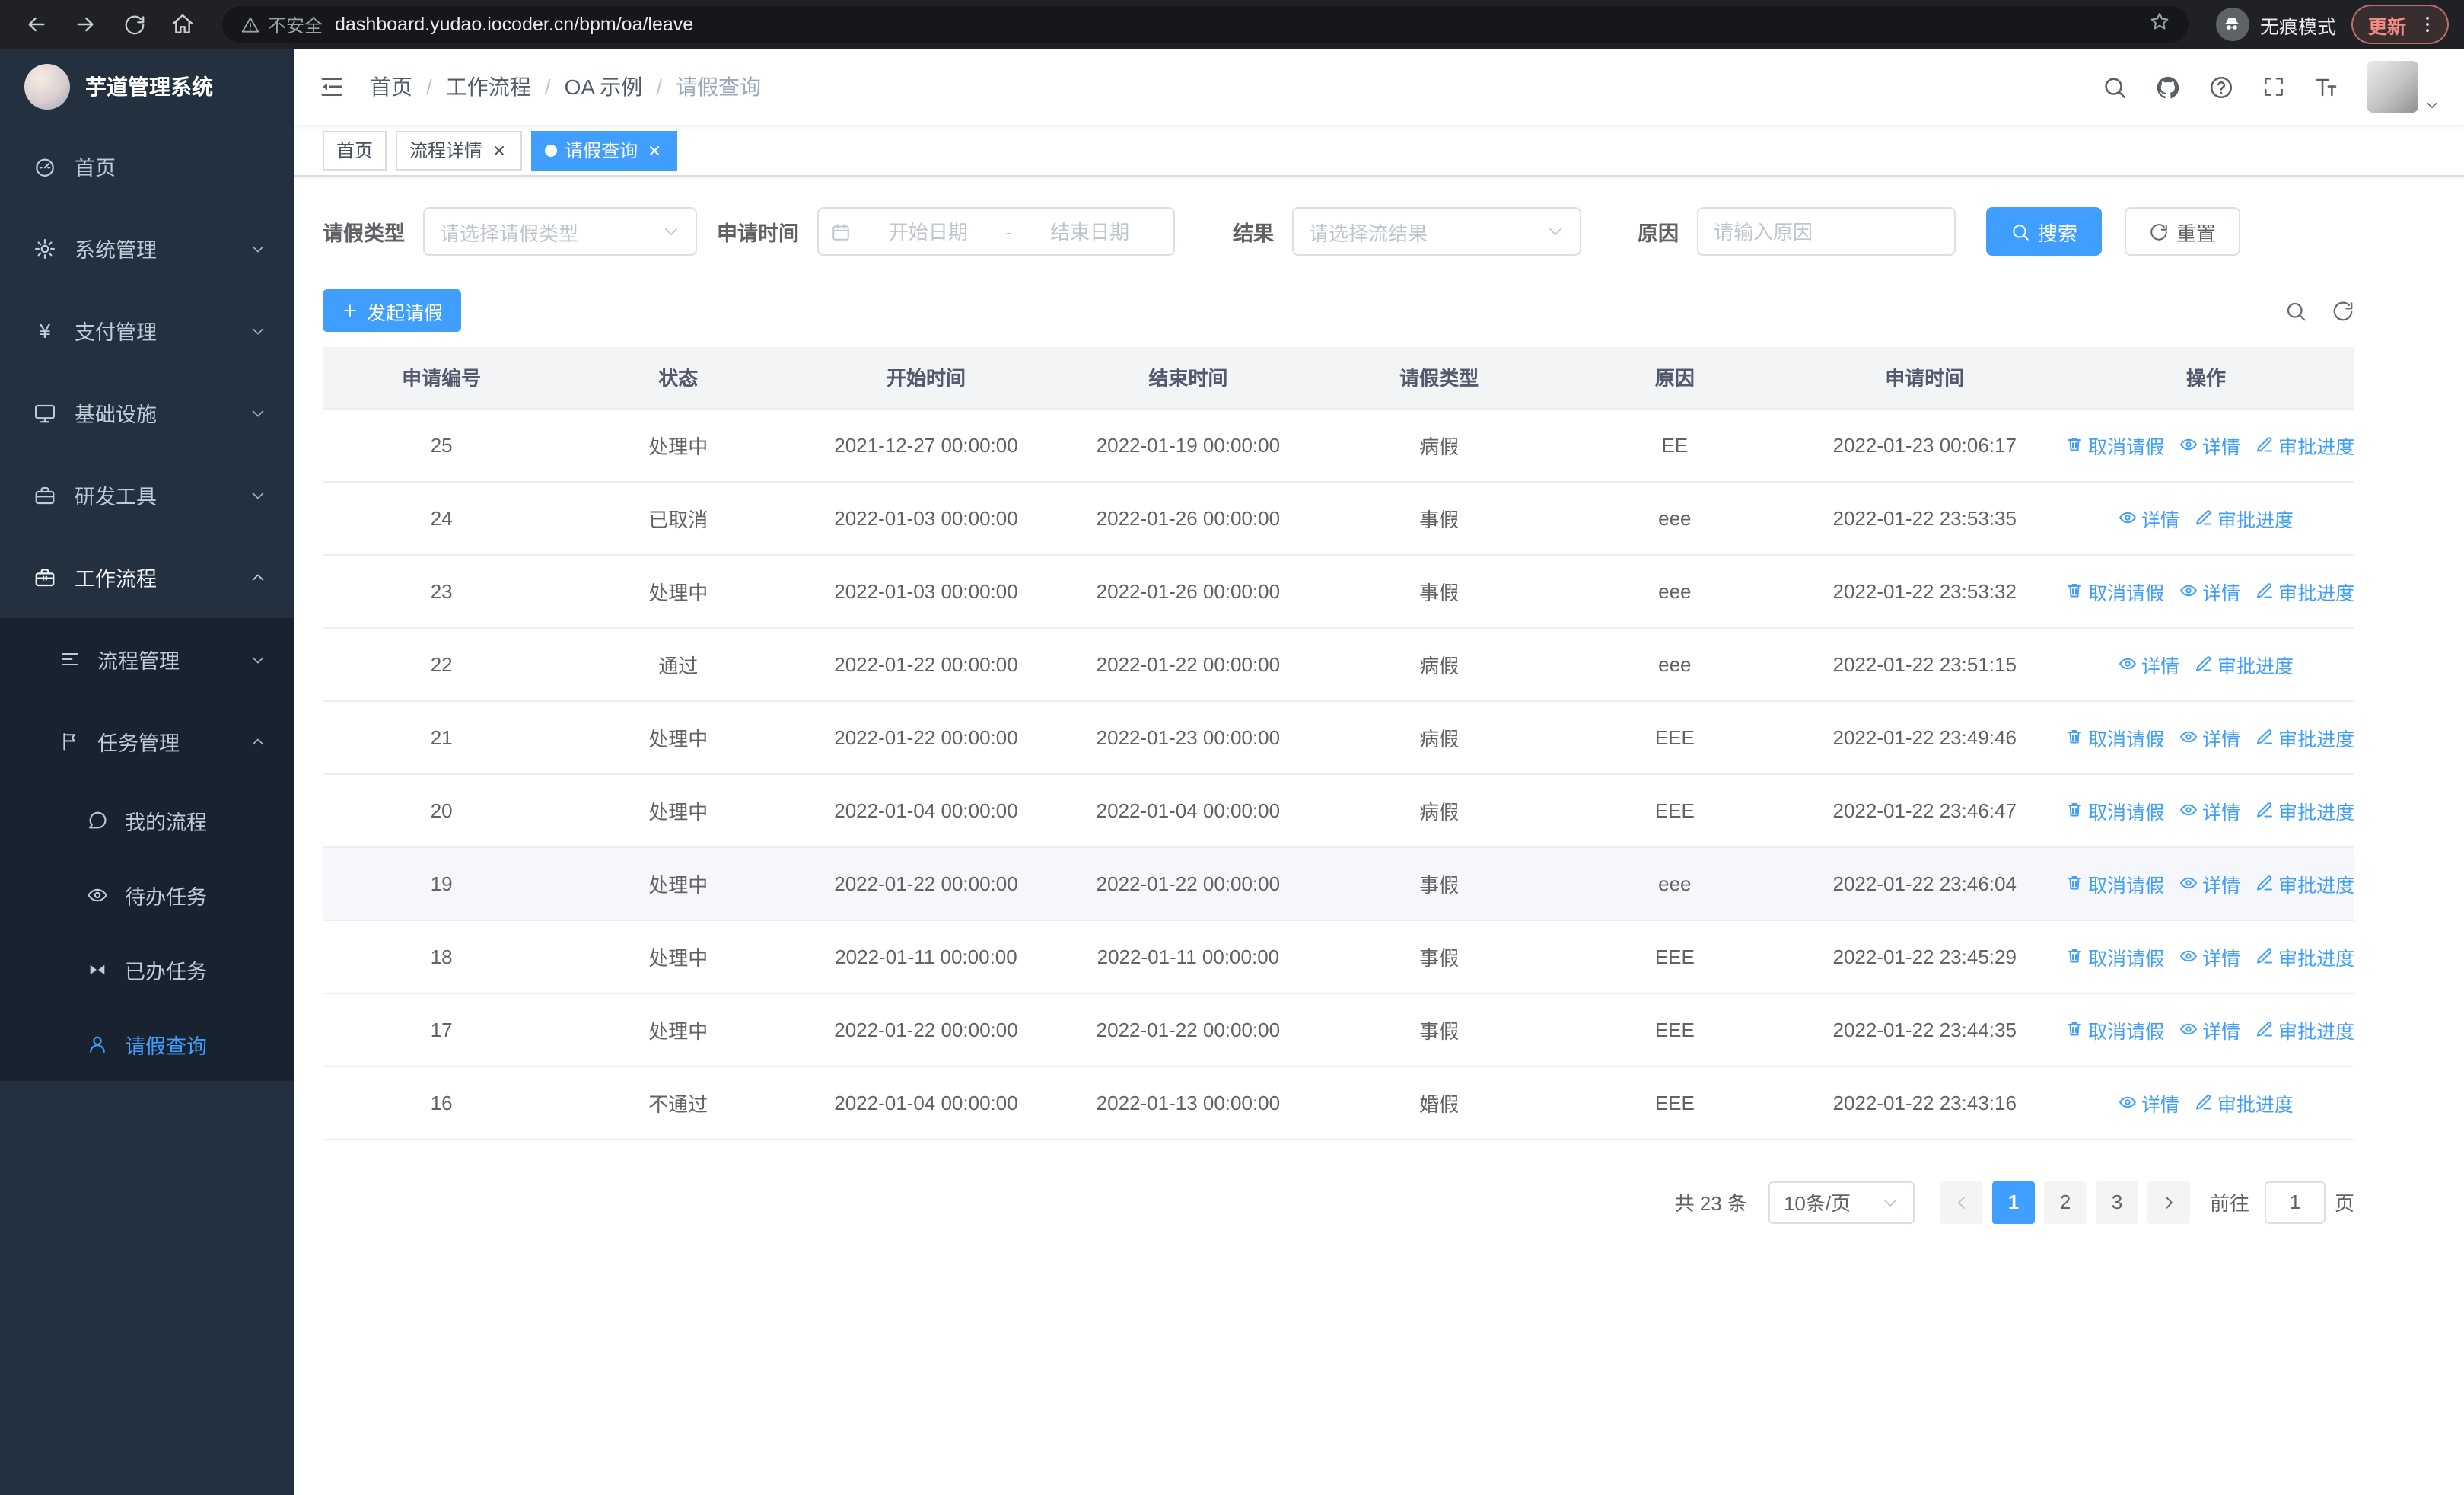 The height and width of the screenshot is (1495, 2464). Describe the element at coordinates (147, 248) in the screenshot. I see `sidebar-item-system-mgmt: 系统管理` at that location.